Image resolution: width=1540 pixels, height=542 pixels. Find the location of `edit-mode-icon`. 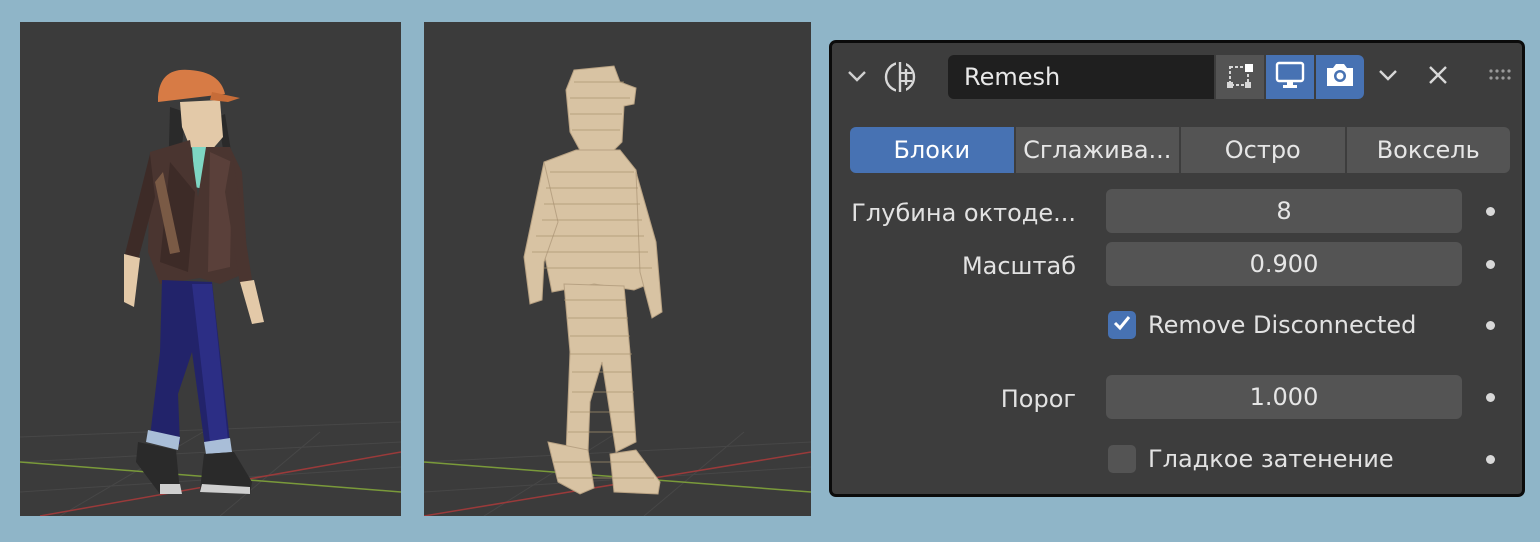

edit-mode-icon is located at coordinates (1240, 77).